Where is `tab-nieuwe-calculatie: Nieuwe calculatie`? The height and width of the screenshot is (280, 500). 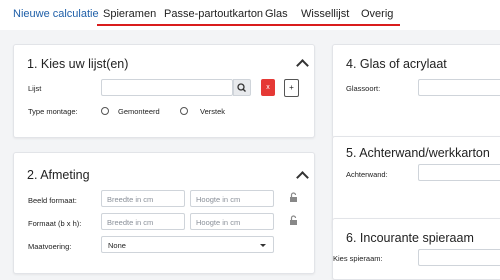
tab-nieuwe-calculatie: Nieuwe calculatie is located at coordinates (56, 14).